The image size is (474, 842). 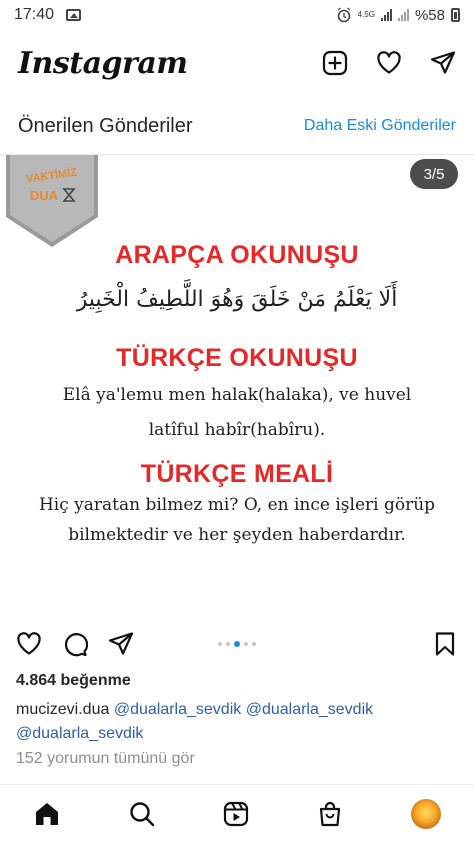 What do you see at coordinates (434, 174) in the screenshot?
I see `carousel-counter: 3/5` at bounding box center [434, 174].